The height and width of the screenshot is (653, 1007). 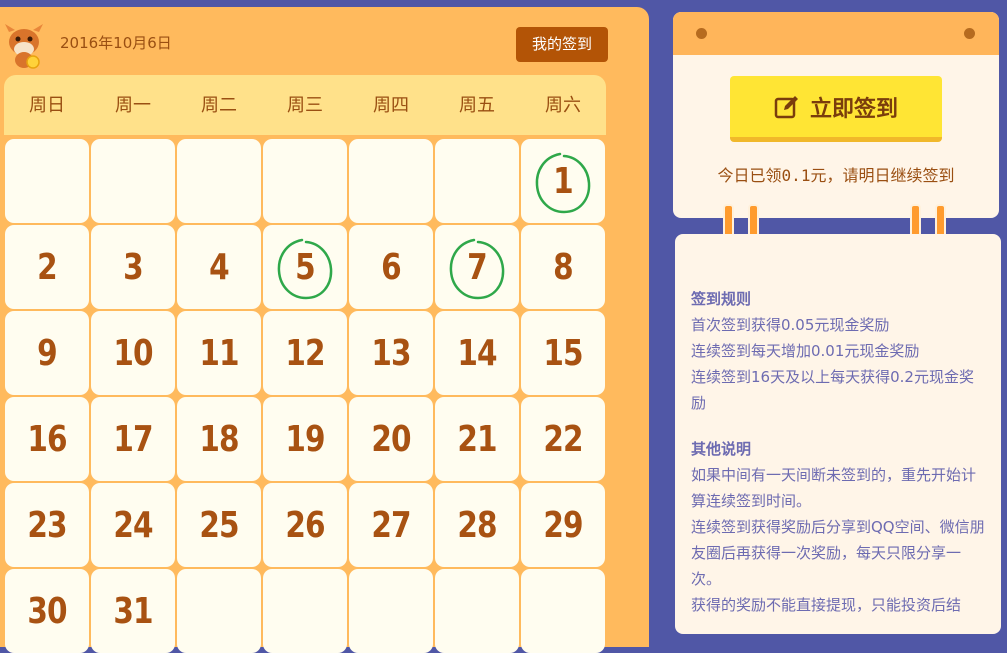 I want to click on calendar-day-cell: 17, so click(x=133, y=439).